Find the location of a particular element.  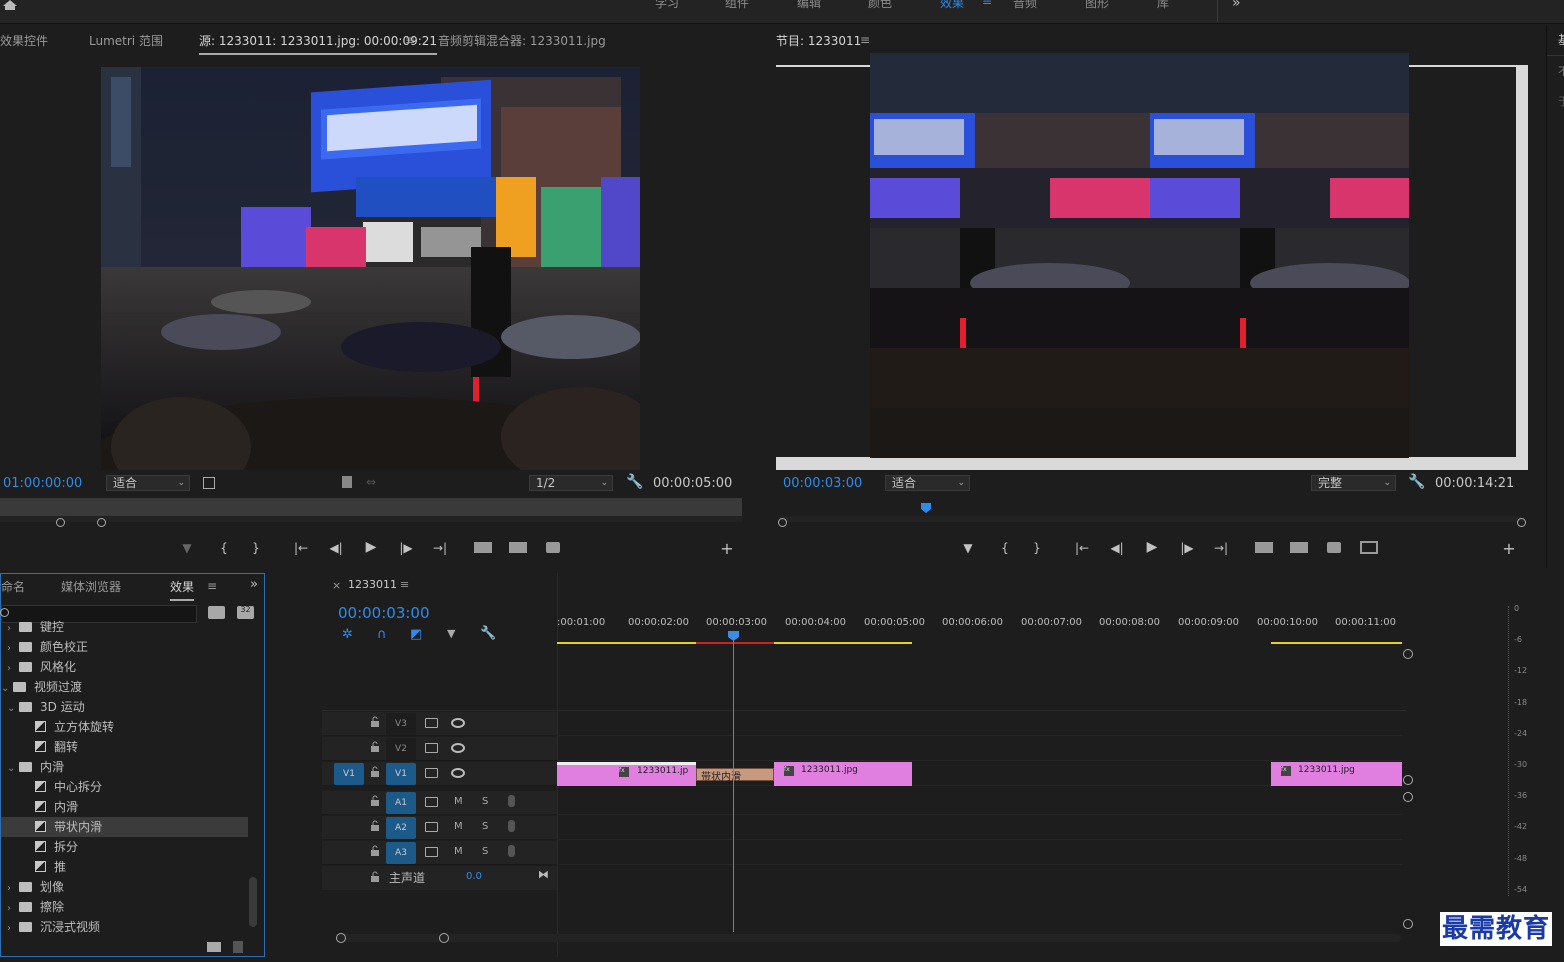

workspace-tab: 编辑 is located at coordinates (809, 5).